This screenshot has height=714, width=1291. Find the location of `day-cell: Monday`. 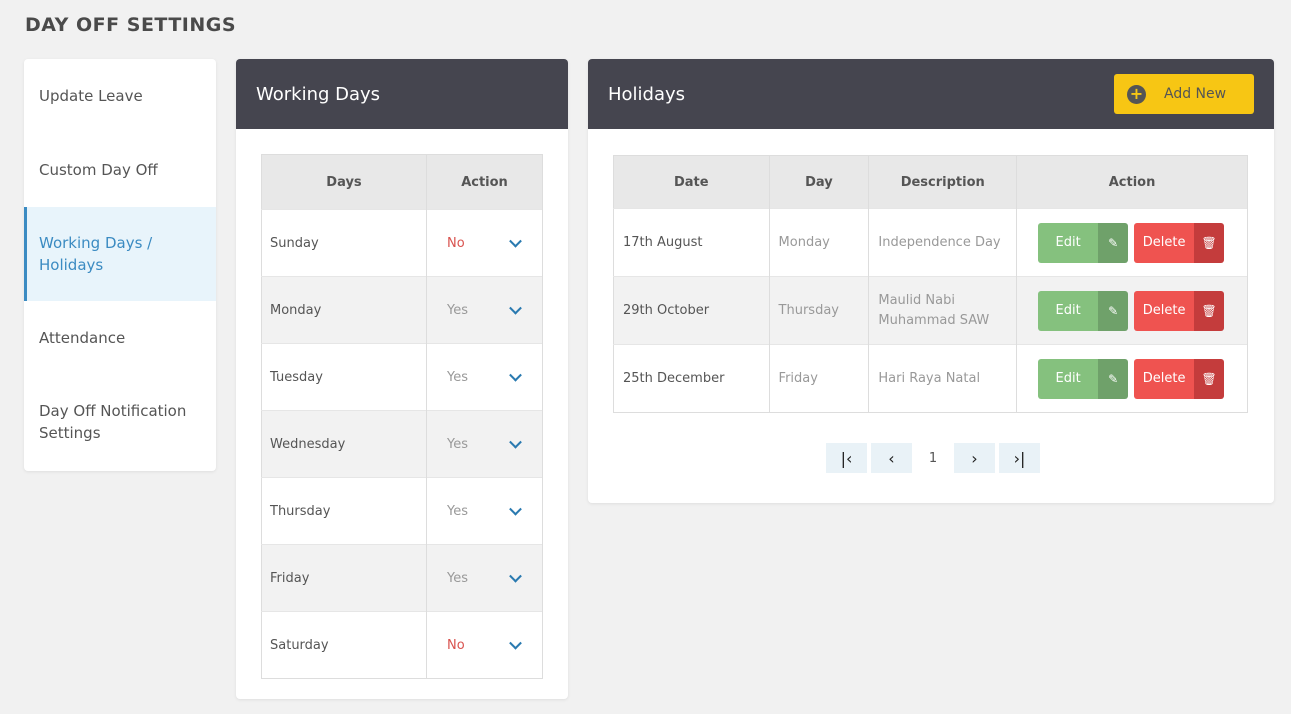

day-cell: Monday is located at coordinates (344, 310).